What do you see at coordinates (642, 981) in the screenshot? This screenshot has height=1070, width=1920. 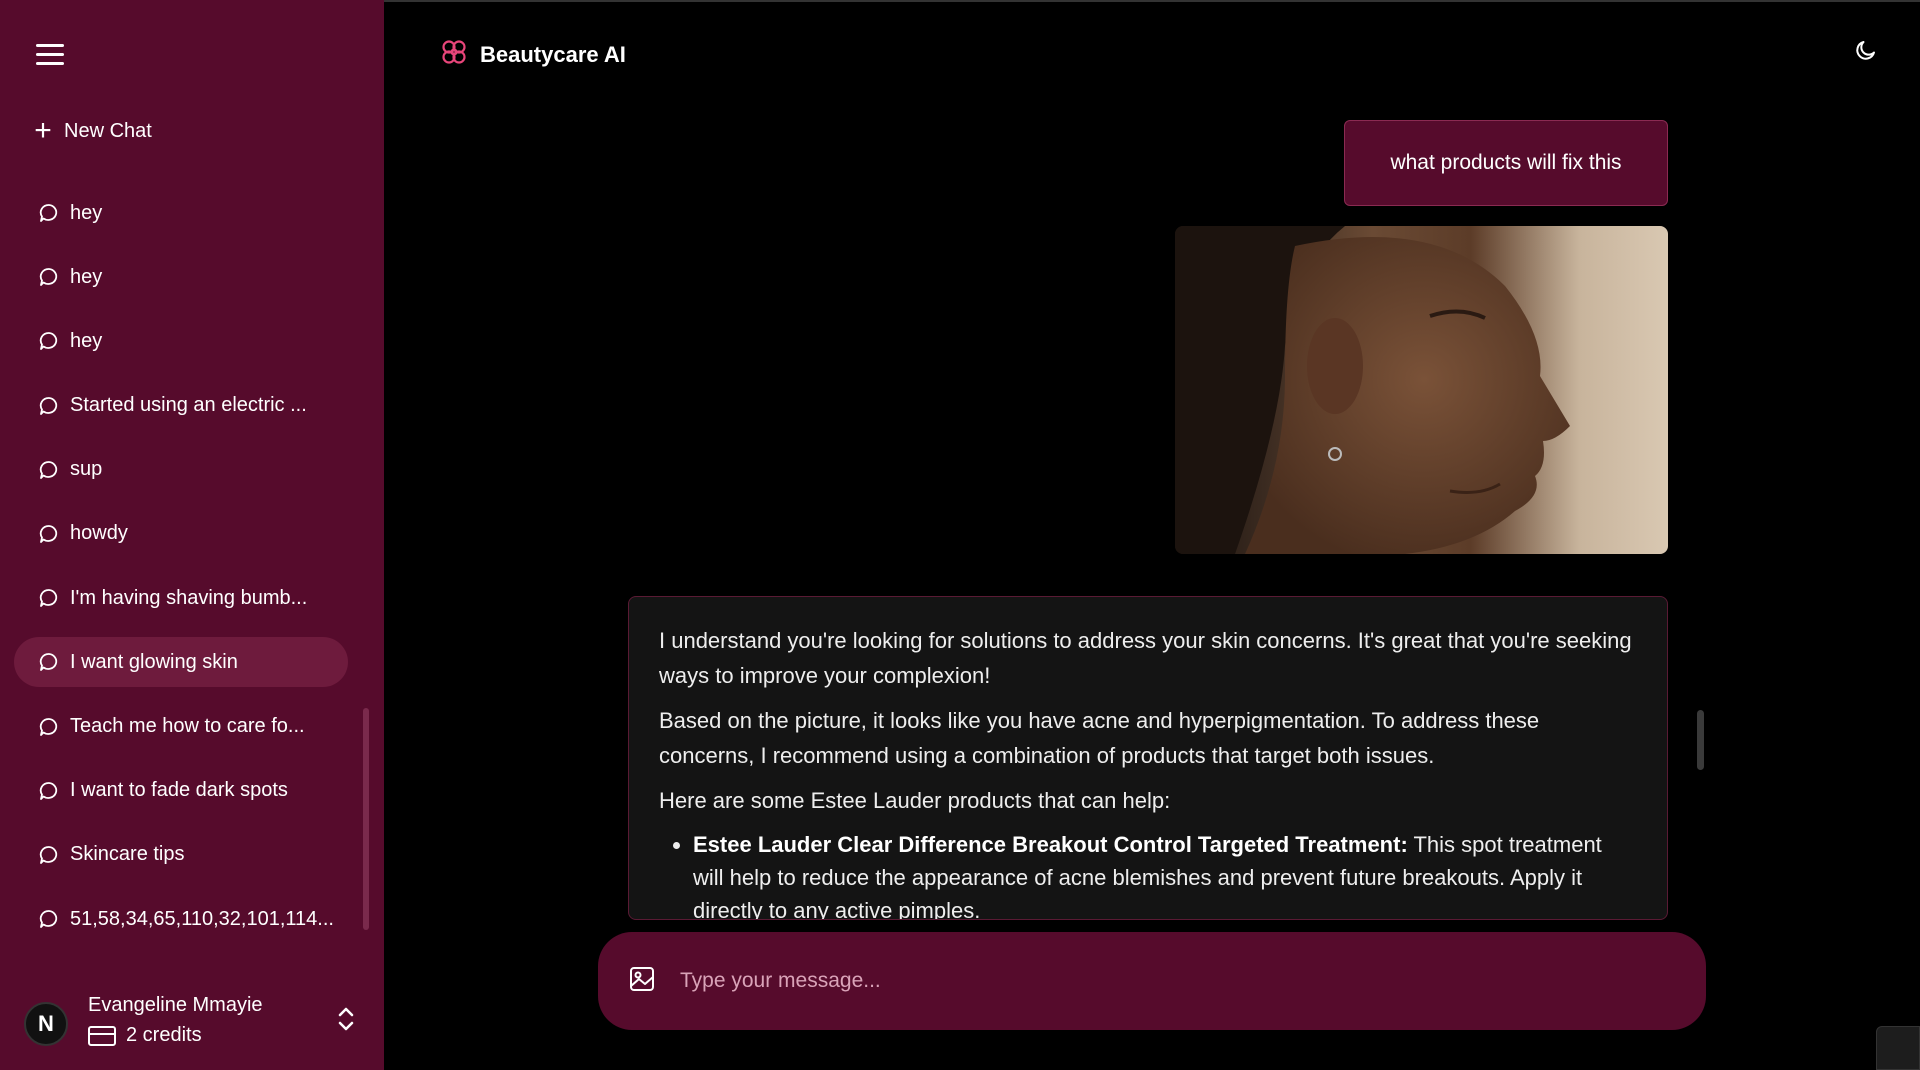 I see `image-upload-icon` at bounding box center [642, 981].